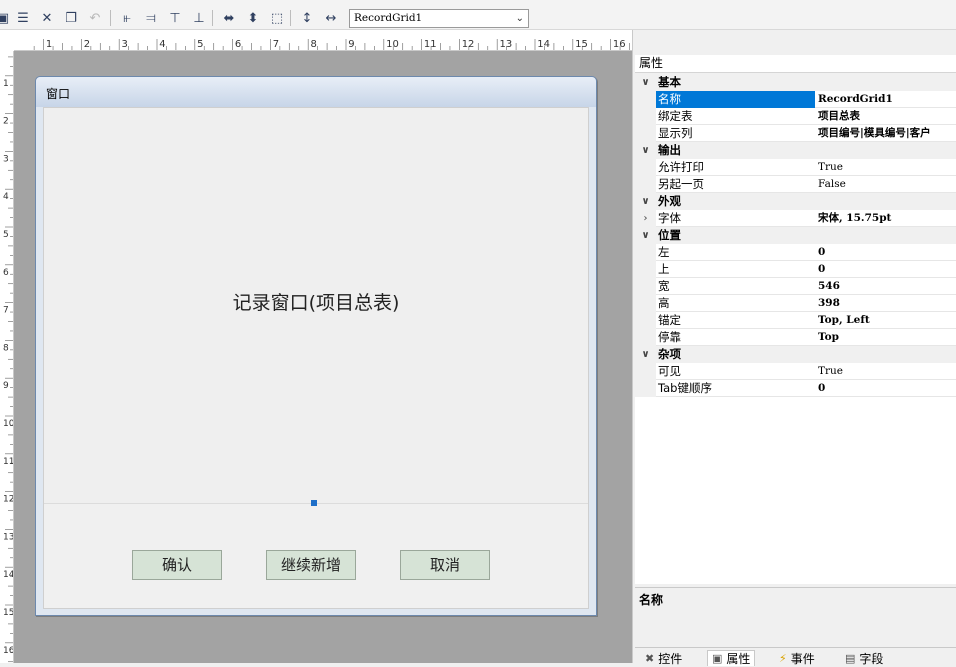 Image resolution: width=956 pixels, height=667 pixels. I want to click on expand-icon: ›, so click(645, 218).